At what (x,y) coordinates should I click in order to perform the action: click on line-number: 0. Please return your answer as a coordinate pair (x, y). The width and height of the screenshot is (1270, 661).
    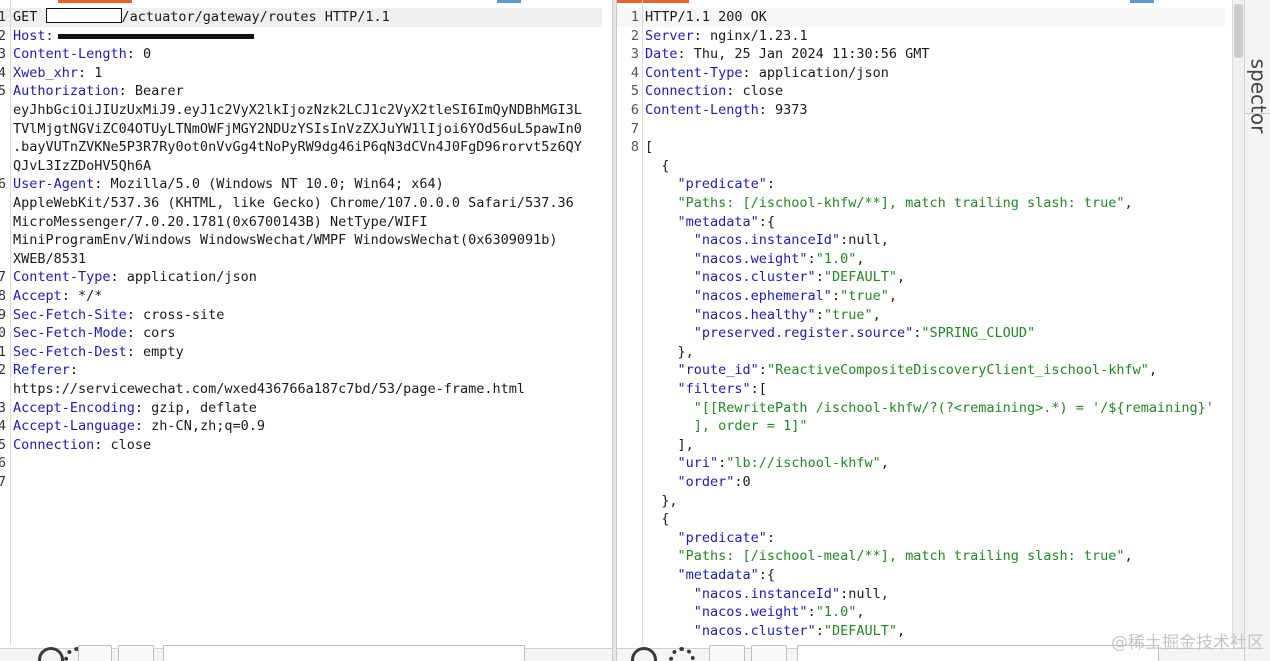
    Looking at the image, I should click on (3, 333).